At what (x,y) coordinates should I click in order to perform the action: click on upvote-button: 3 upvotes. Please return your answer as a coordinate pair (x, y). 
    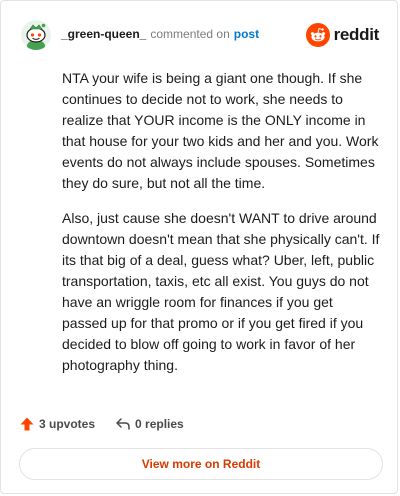
    Looking at the image, I should click on (57, 424).